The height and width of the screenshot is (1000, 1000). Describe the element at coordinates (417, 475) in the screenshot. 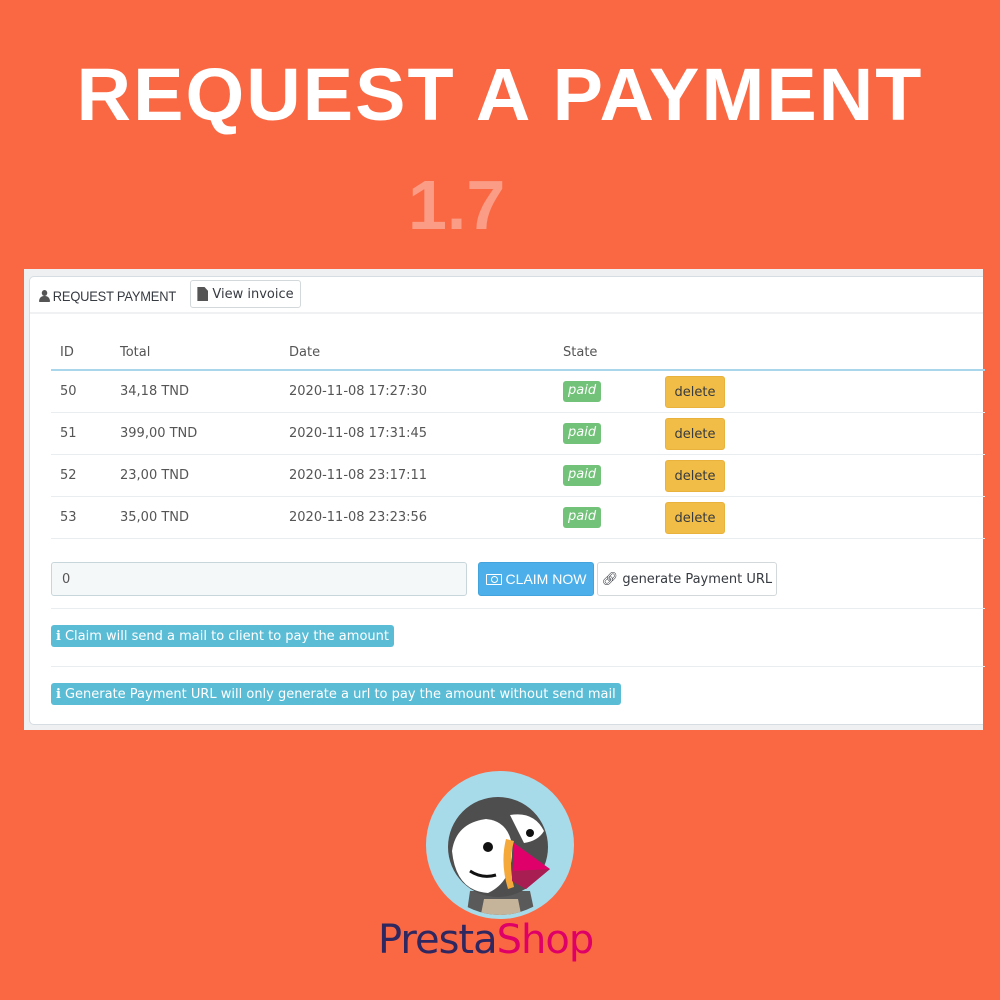

I see `cell-date: 2020-11-08 23:17:11` at that location.